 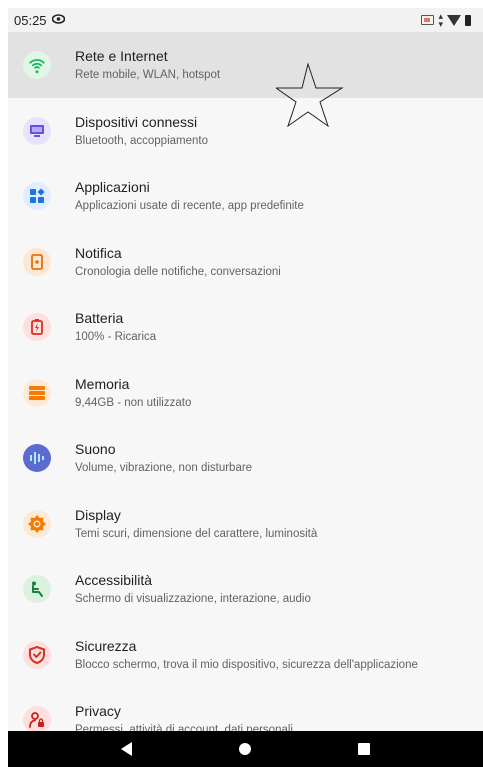 I want to click on settings-item-battery: Batteria 100% - Ricarica, so click(x=245, y=328).